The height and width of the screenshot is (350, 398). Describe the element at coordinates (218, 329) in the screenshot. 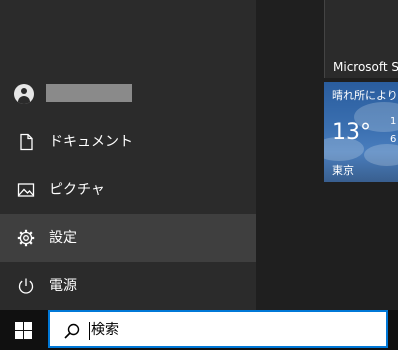

I see `search-input: 検索` at that location.